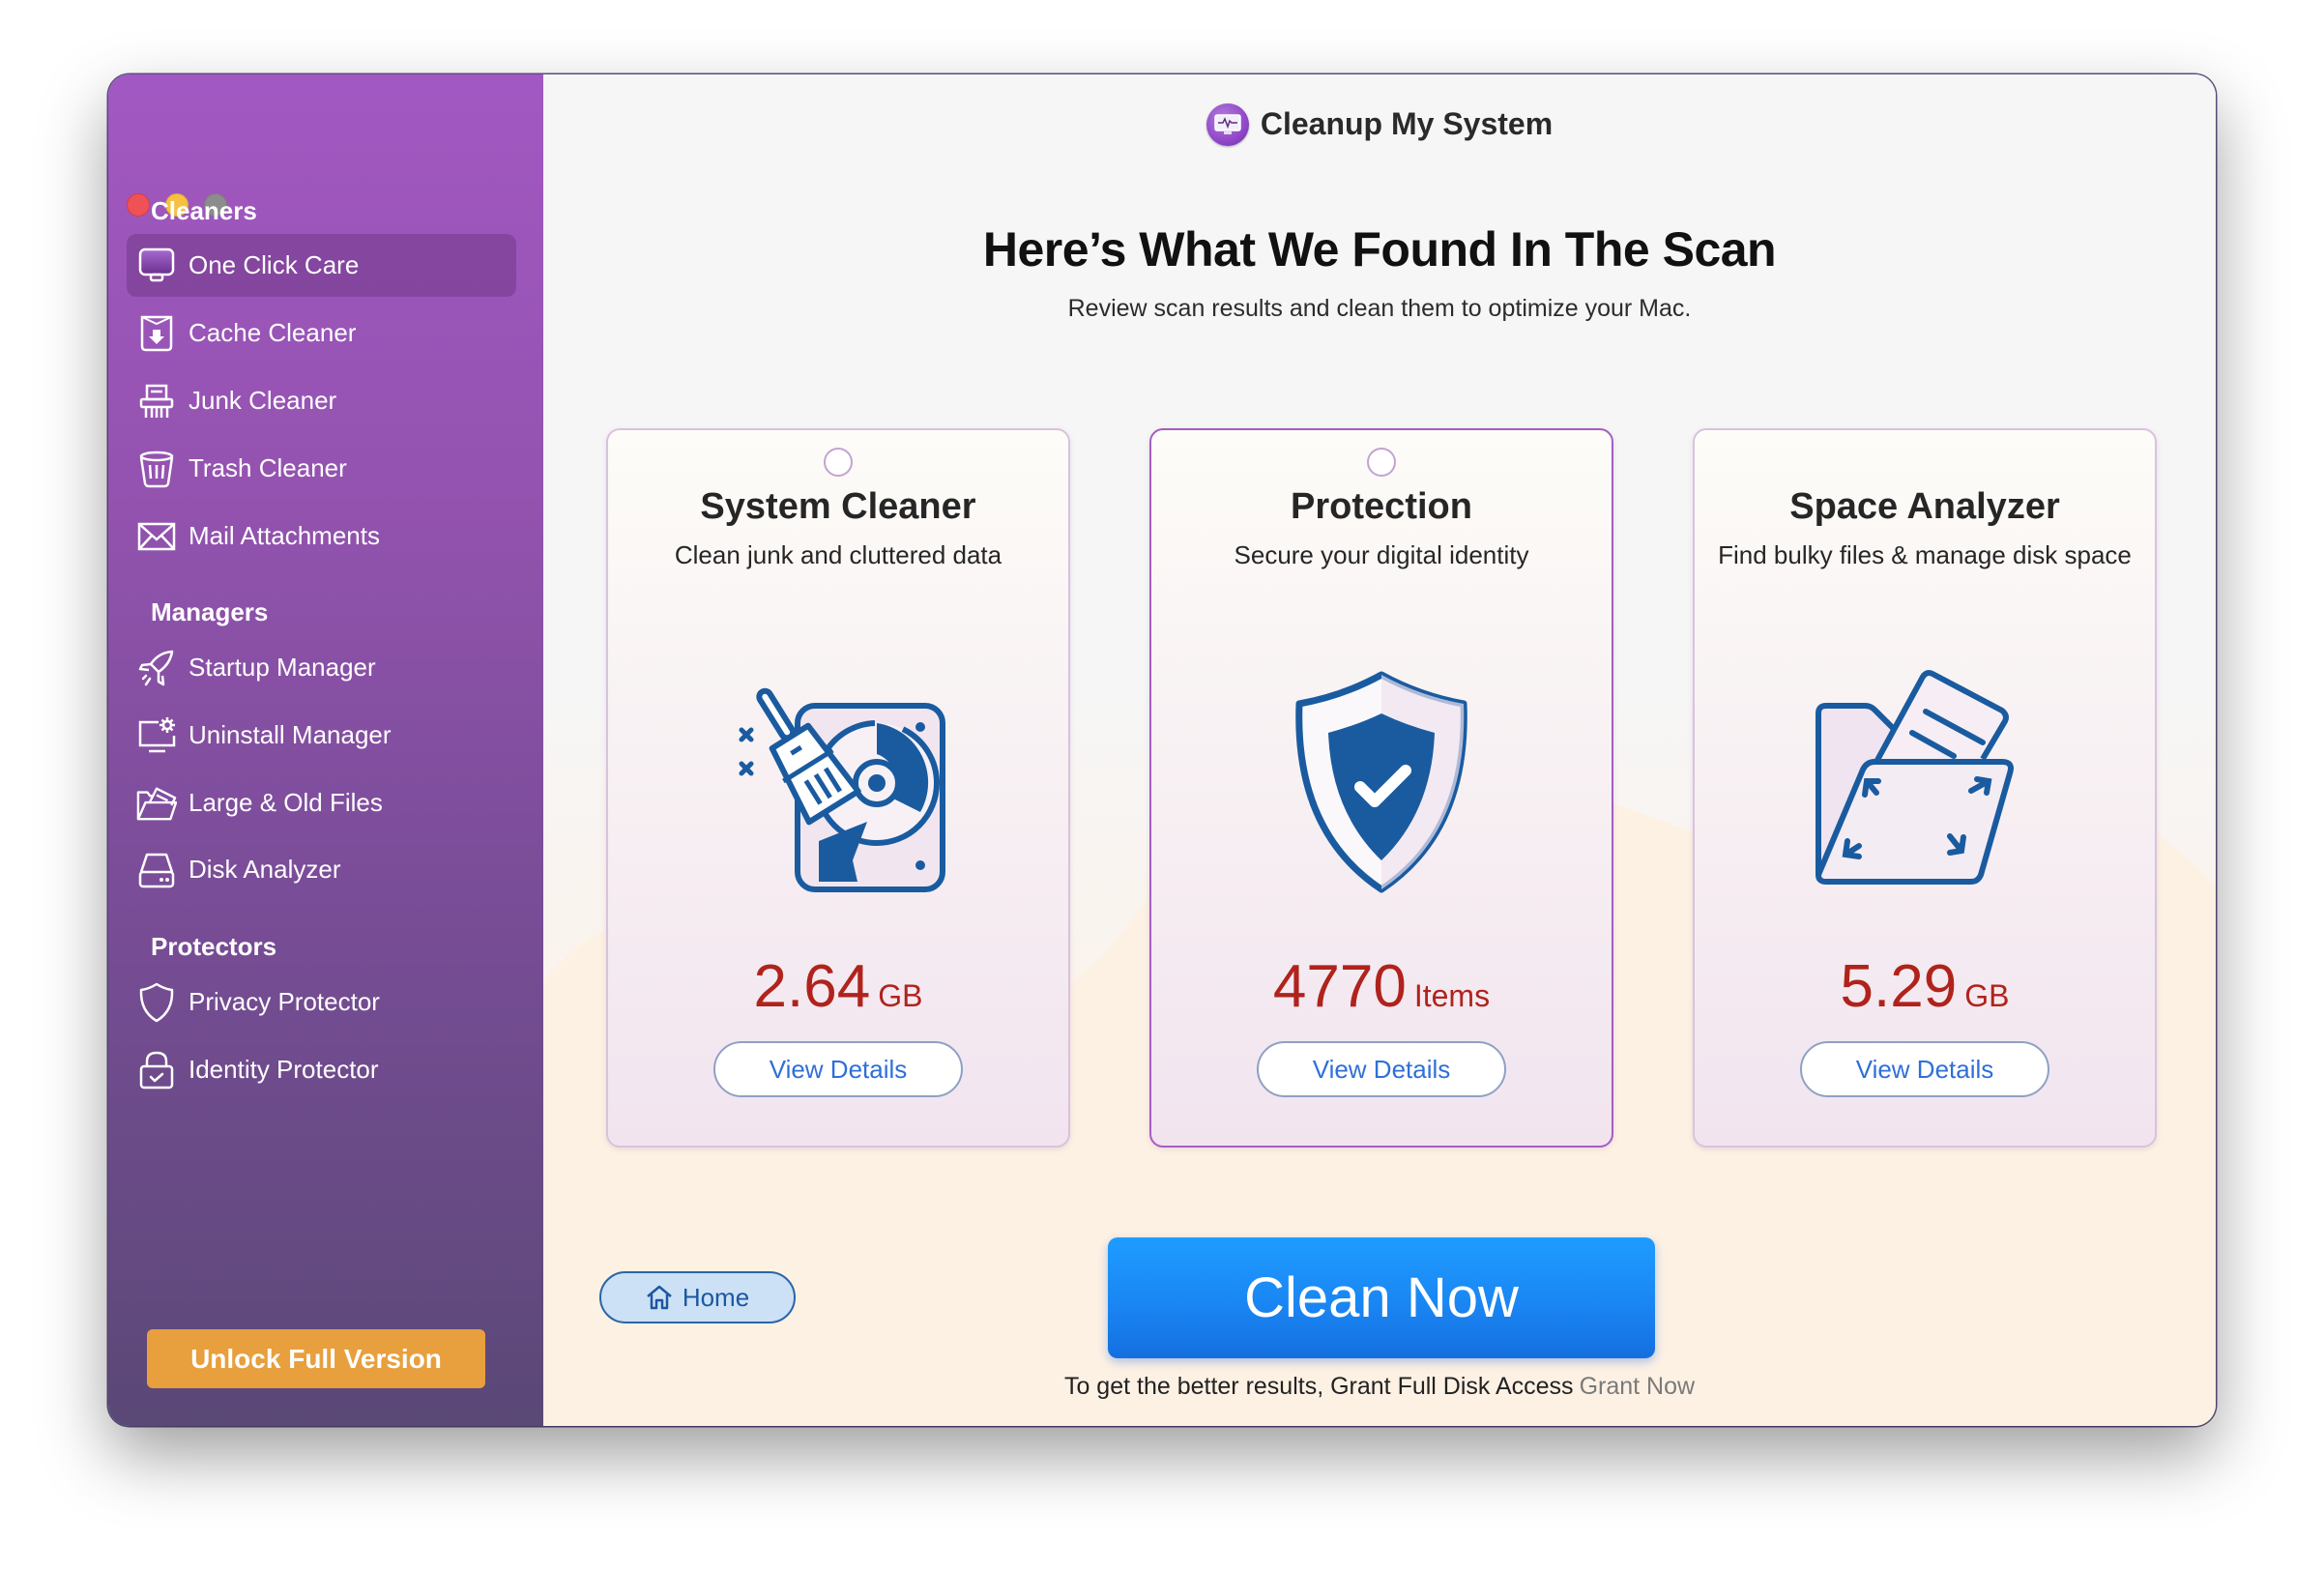 The height and width of the screenshot is (1570, 2324). I want to click on card-value-number: 5.29, so click(1899, 986).